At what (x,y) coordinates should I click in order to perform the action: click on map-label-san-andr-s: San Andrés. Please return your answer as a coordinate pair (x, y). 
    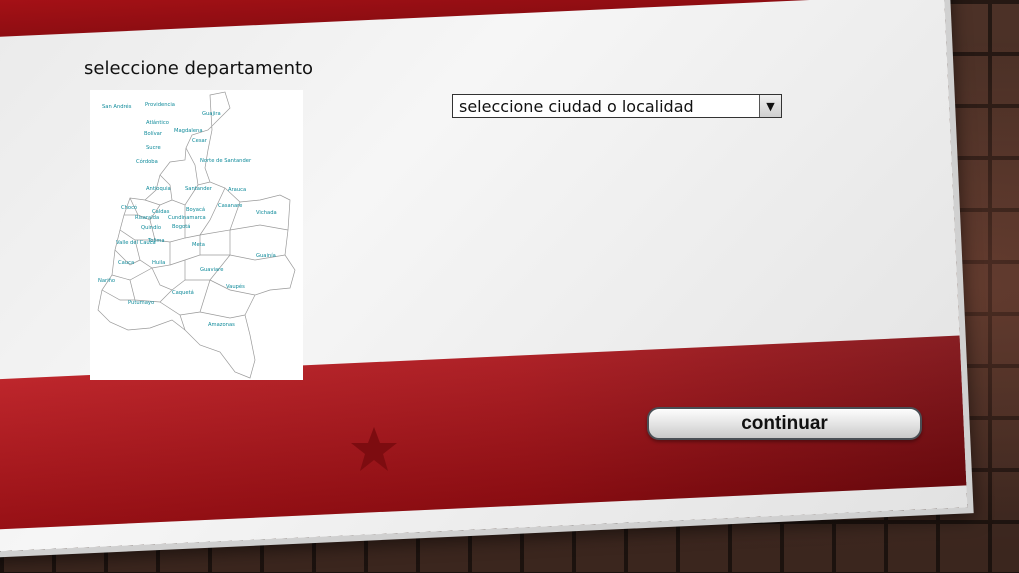
    Looking at the image, I should click on (117, 106).